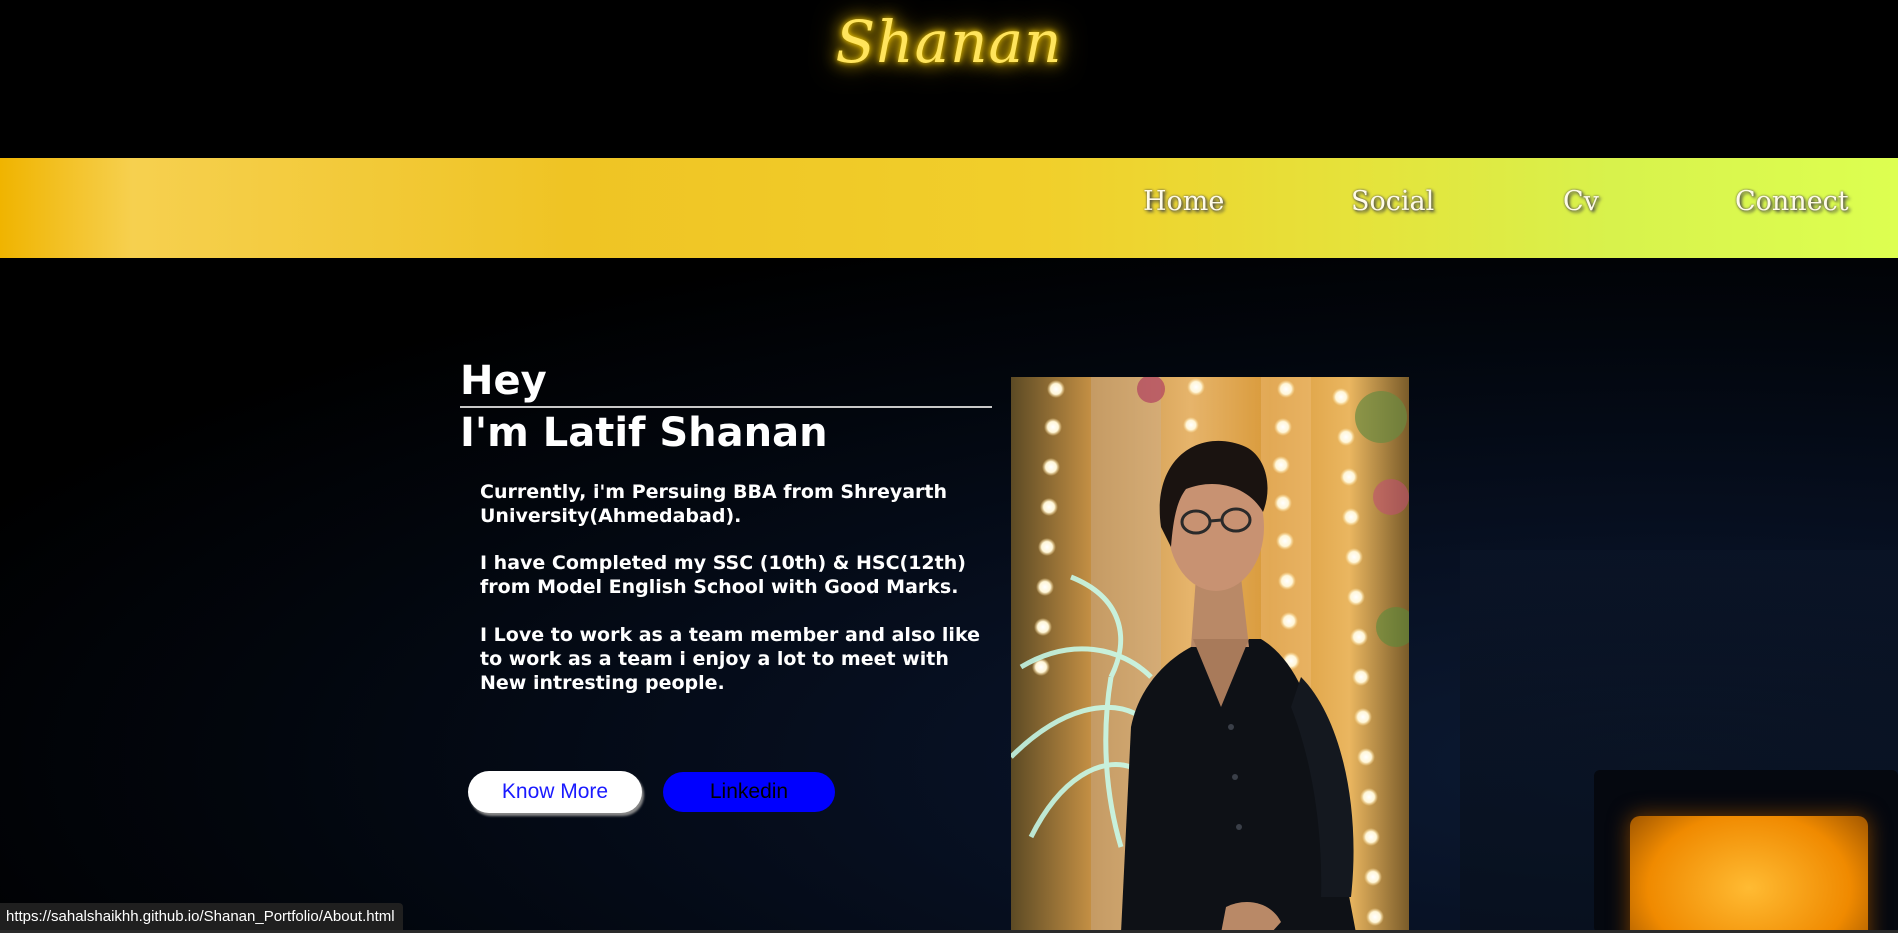  What do you see at coordinates (726, 407) in the screenshot?
I see `heading-divider` at bounding box center [726, 407].